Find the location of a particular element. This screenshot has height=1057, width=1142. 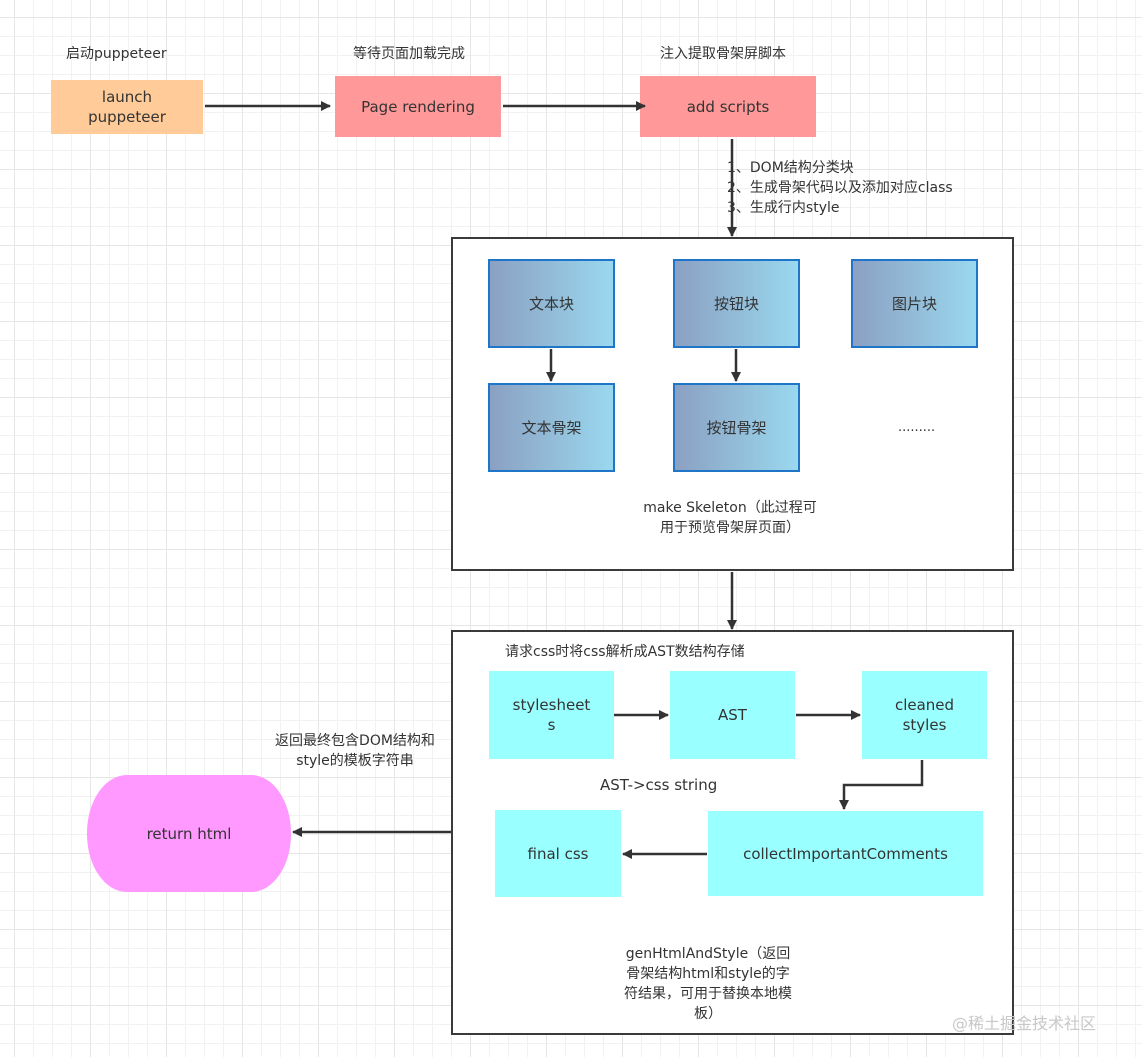

page-rendering-label: Page rendering is located at coordinates (418, 106).